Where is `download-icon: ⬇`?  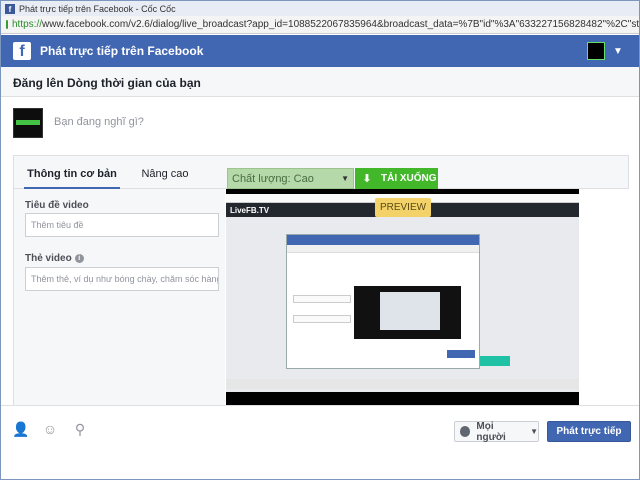 download-icon: ⬇ is located at coordinates (367, 179).